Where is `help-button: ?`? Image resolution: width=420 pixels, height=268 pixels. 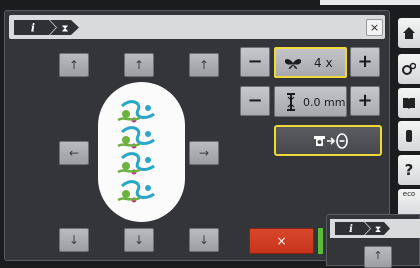
help-button: ? is located at coordinates (409, 170).